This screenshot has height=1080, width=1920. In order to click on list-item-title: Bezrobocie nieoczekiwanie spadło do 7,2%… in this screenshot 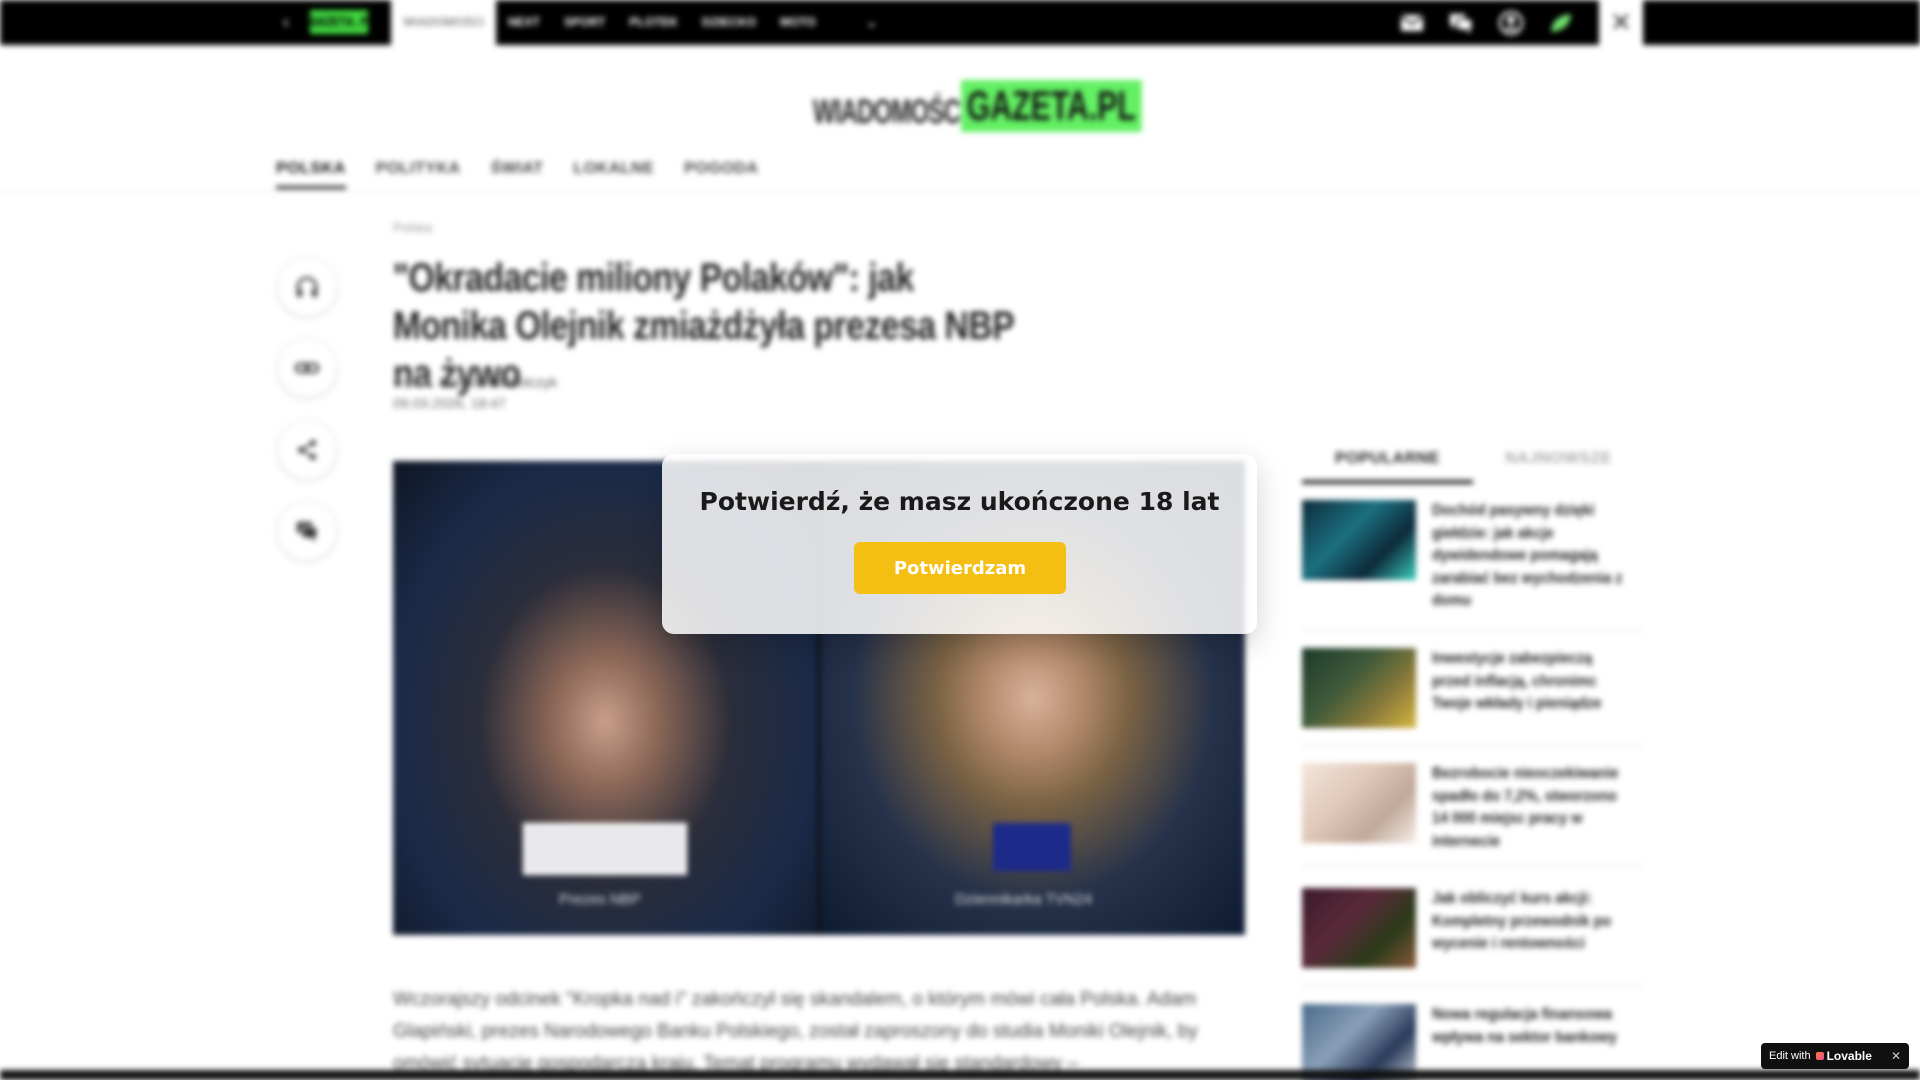, I will do `click(1525, 807)`.